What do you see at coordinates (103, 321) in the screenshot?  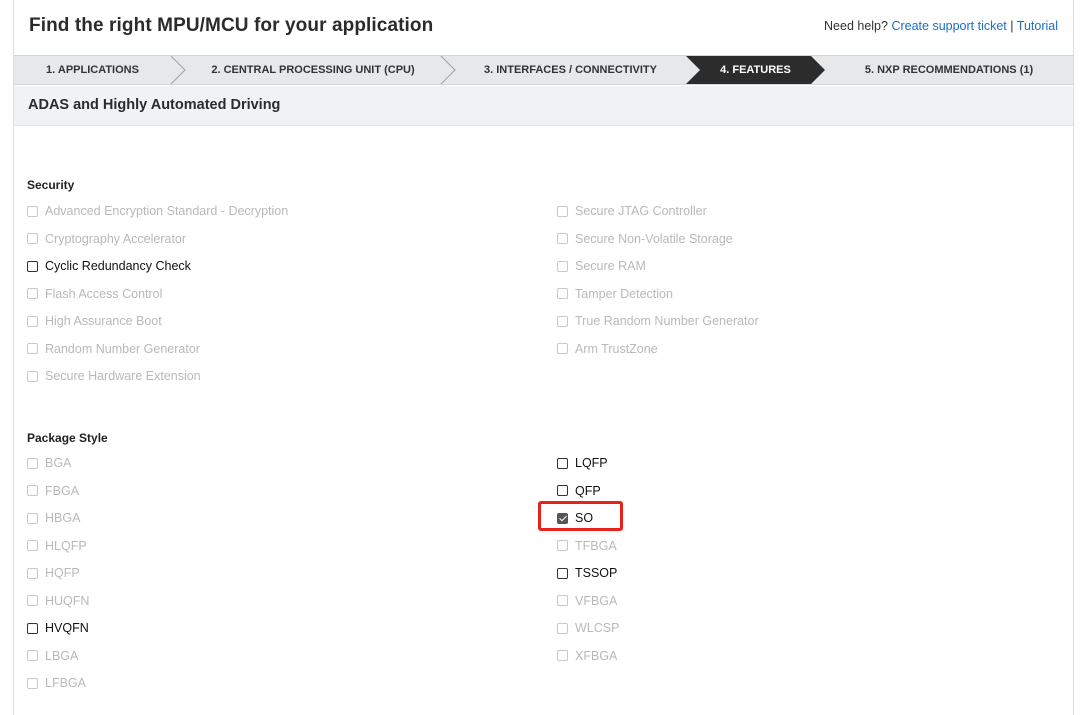 I see `option-label: High Assurance Boot` at bounding box center [103, 321].